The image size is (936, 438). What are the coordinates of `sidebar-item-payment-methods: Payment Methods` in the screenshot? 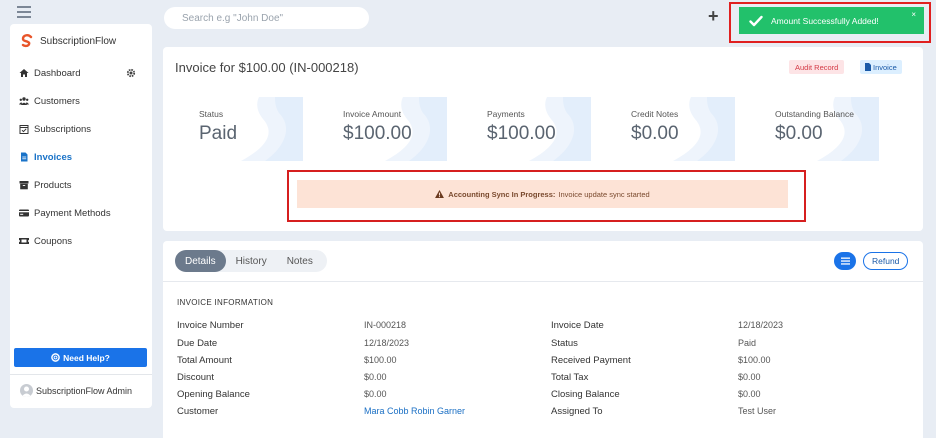 It's located at (81, 213).